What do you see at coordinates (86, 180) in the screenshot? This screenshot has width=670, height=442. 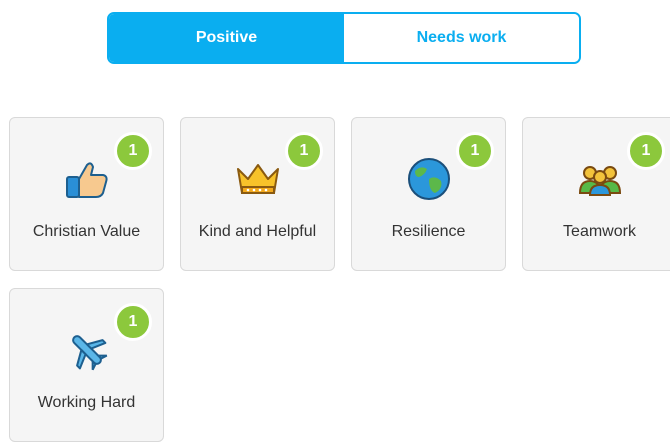 I see `thumbs-up-icon` at bounding box center [86, 180].